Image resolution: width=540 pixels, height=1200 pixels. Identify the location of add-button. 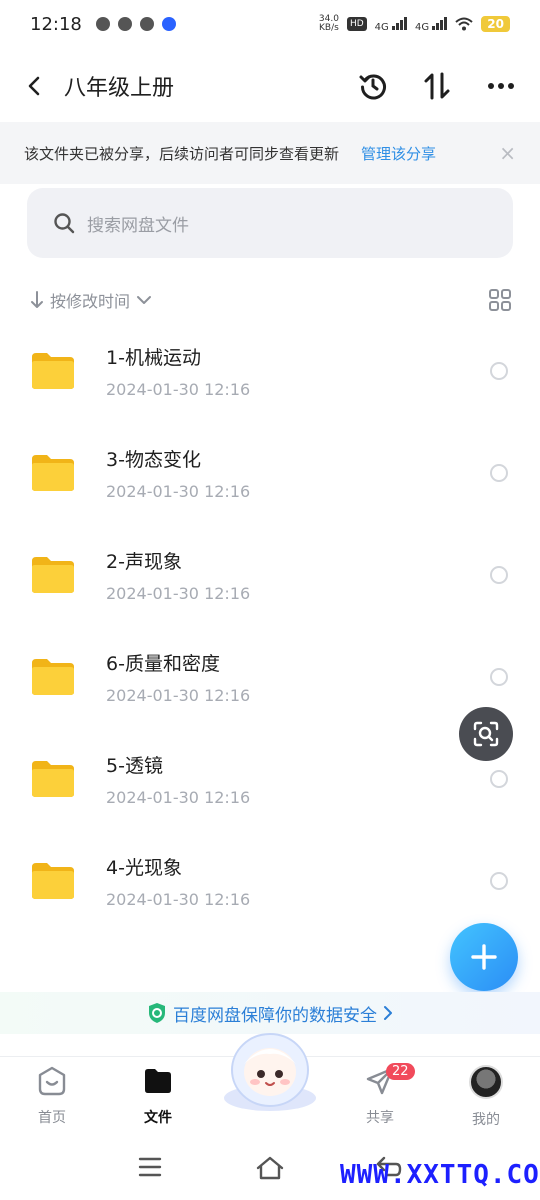
(484, 957).